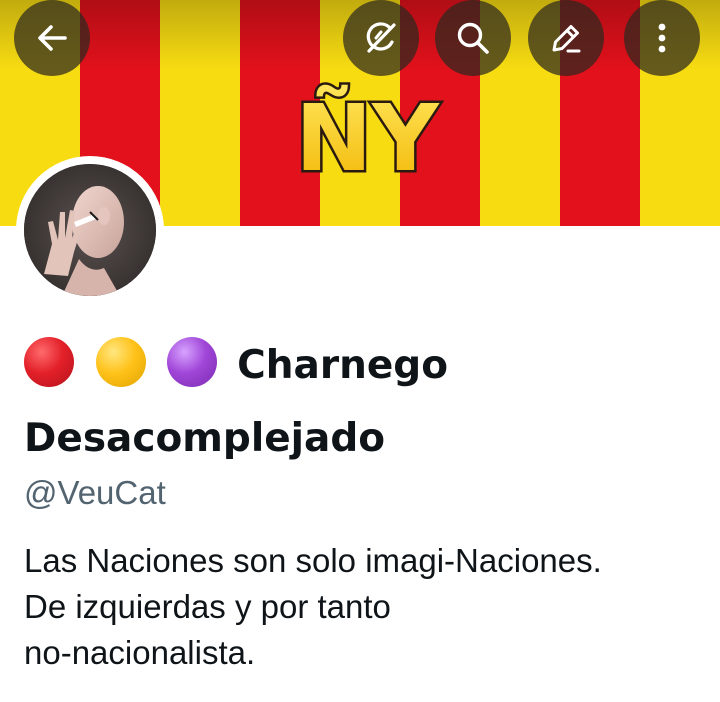 This screenshot has height=702, width=720. I want to click on edit-button, so click(566, 38).